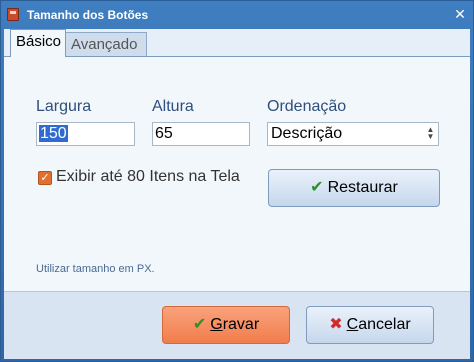 The width and height of the screenshot is (474, 362). What do you see at coordinates (307, 106) in the screenshot?
I see `ordenacao-label: Ordenação` at bounding box center [307, 106].